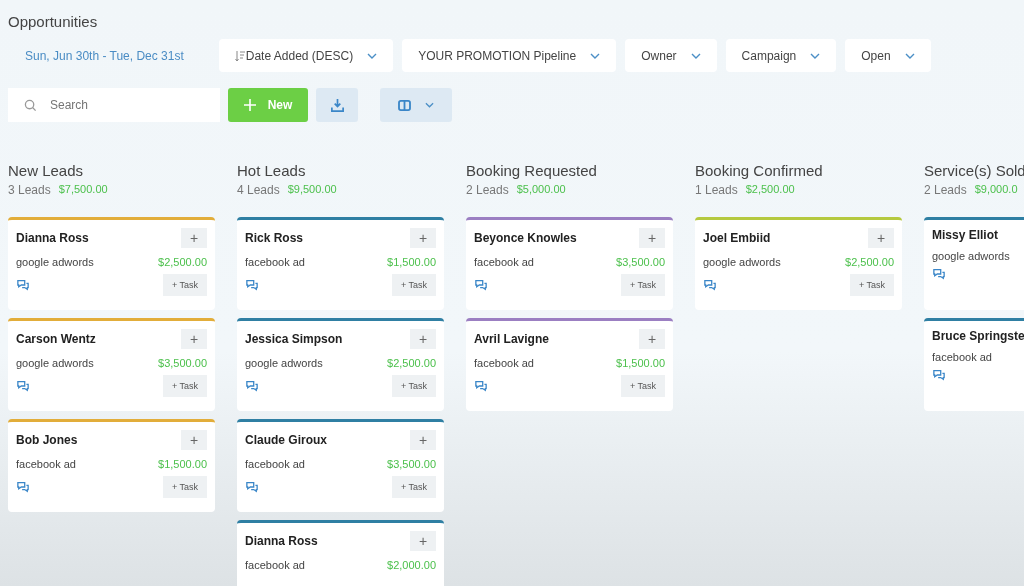 The width and height of the screenshot is (1024, 586). What do you see at coordinates (340, 465) in the screenshot?
I see `lead-card: Claude Giroux + facebook ad $3,500.00 + Task` at bounding box center [340, 465].